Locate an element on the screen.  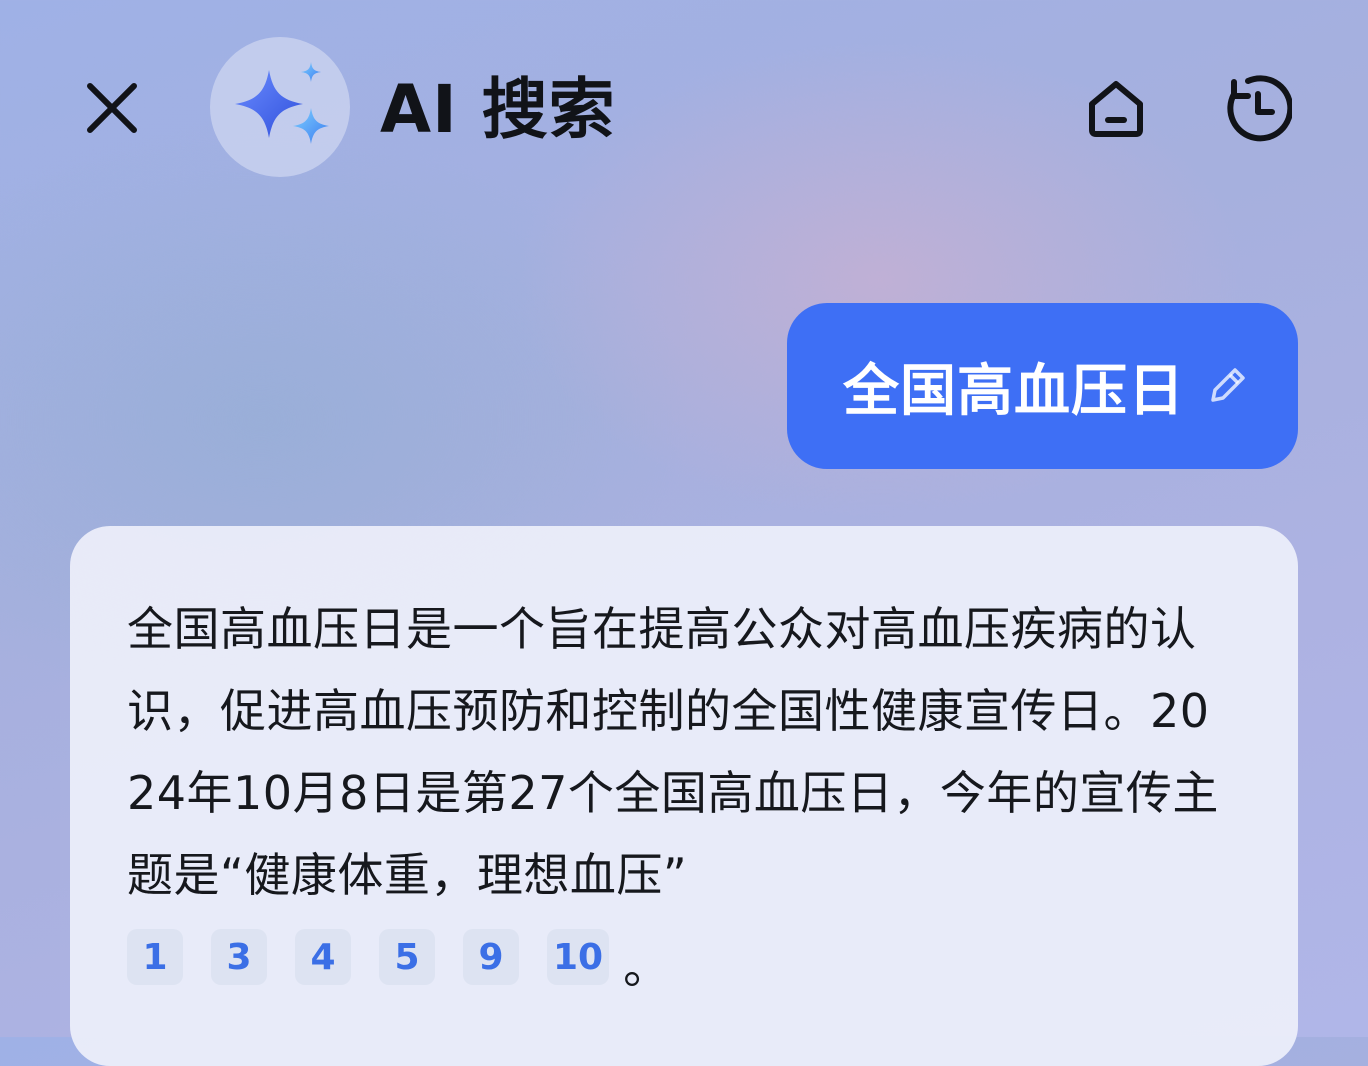
home-icon is located at coordinates (1116, 109).